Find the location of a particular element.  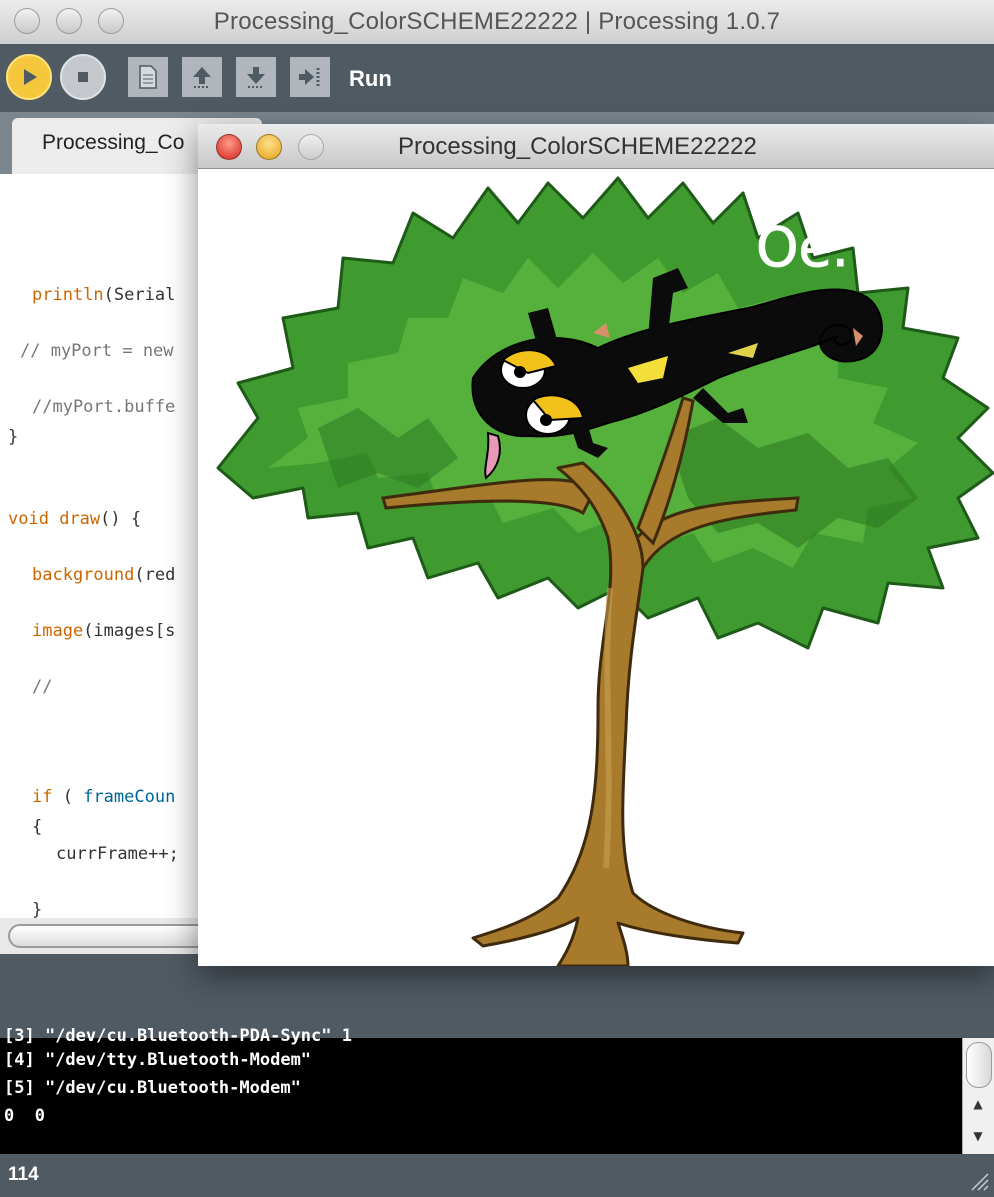

new-file-icon is located at coordinates (148, 77).